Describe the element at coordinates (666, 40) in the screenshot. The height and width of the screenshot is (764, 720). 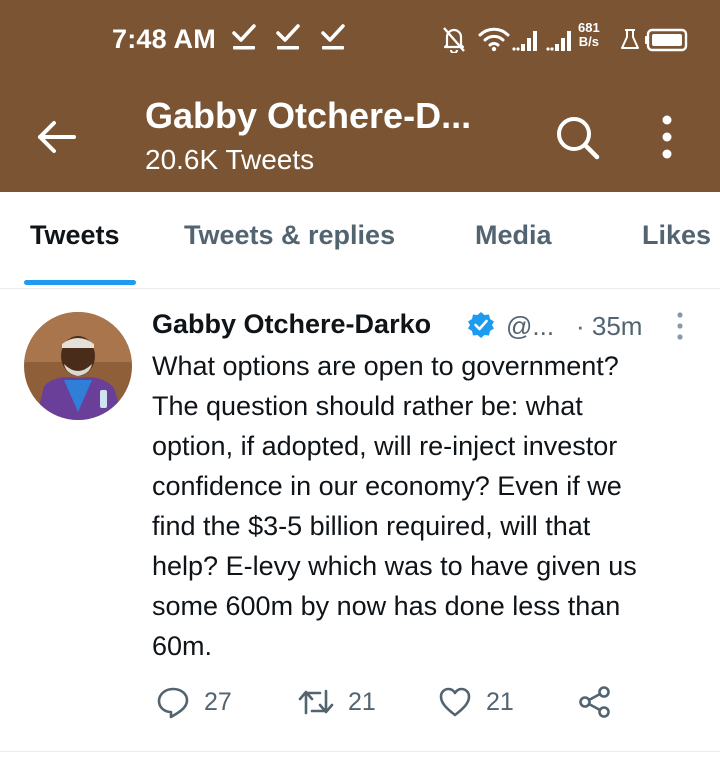
I see `battery-icon` at that location.